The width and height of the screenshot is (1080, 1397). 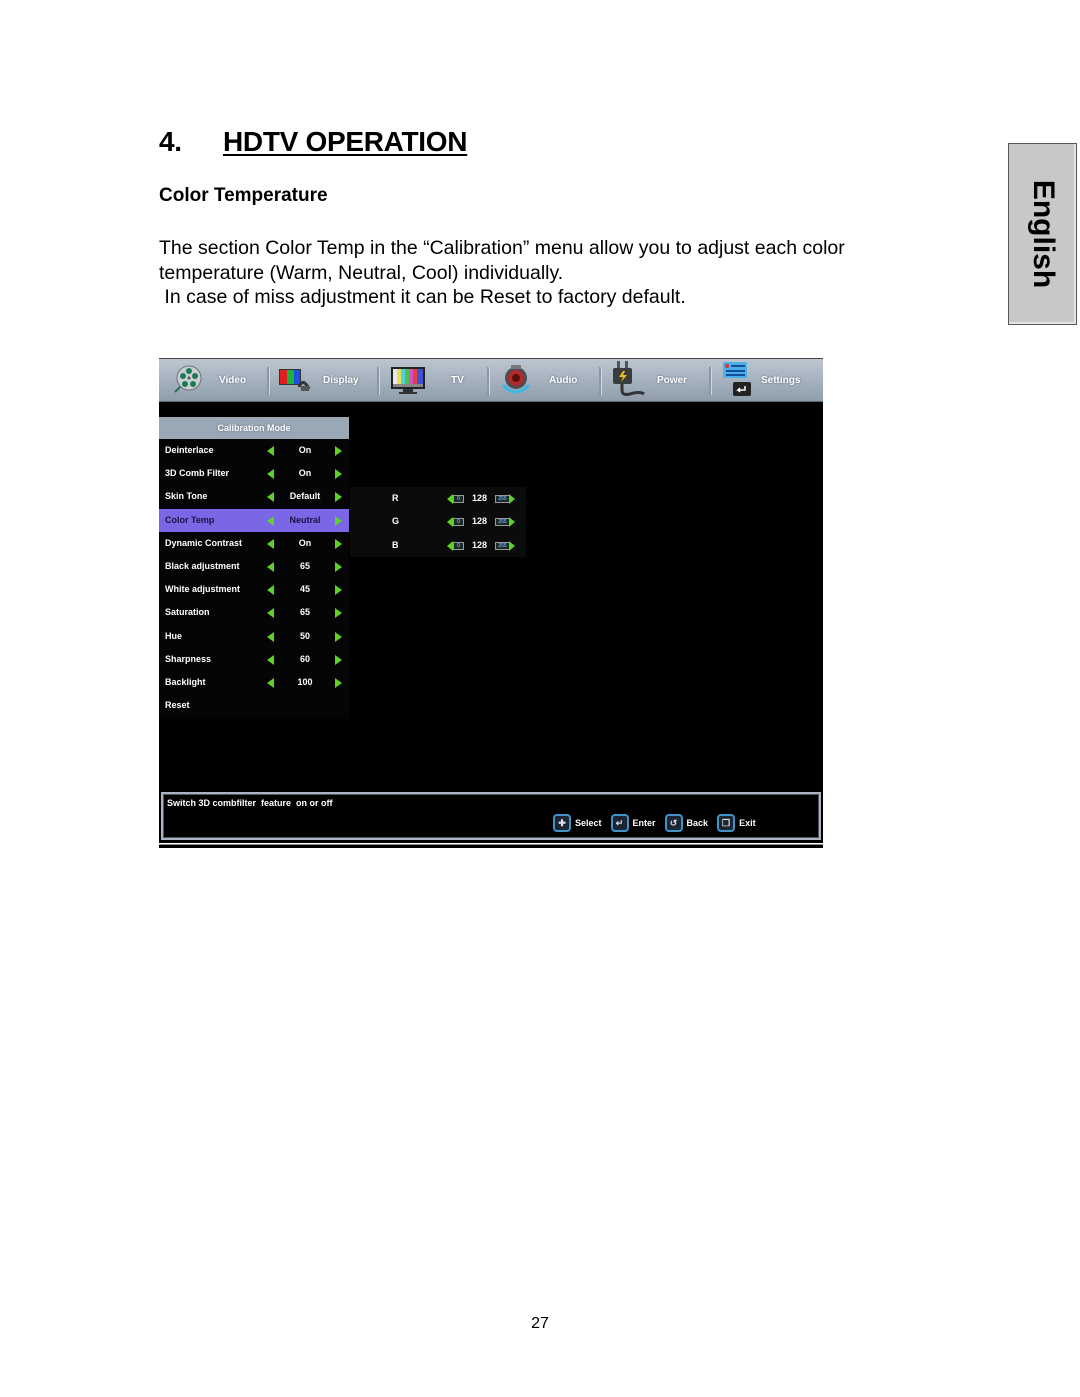 What do you see at coordinates (313, 142) in the screenshot?
I see `chapter-title: 4. HDTV OPERATION` at bounding box center [313, 142].